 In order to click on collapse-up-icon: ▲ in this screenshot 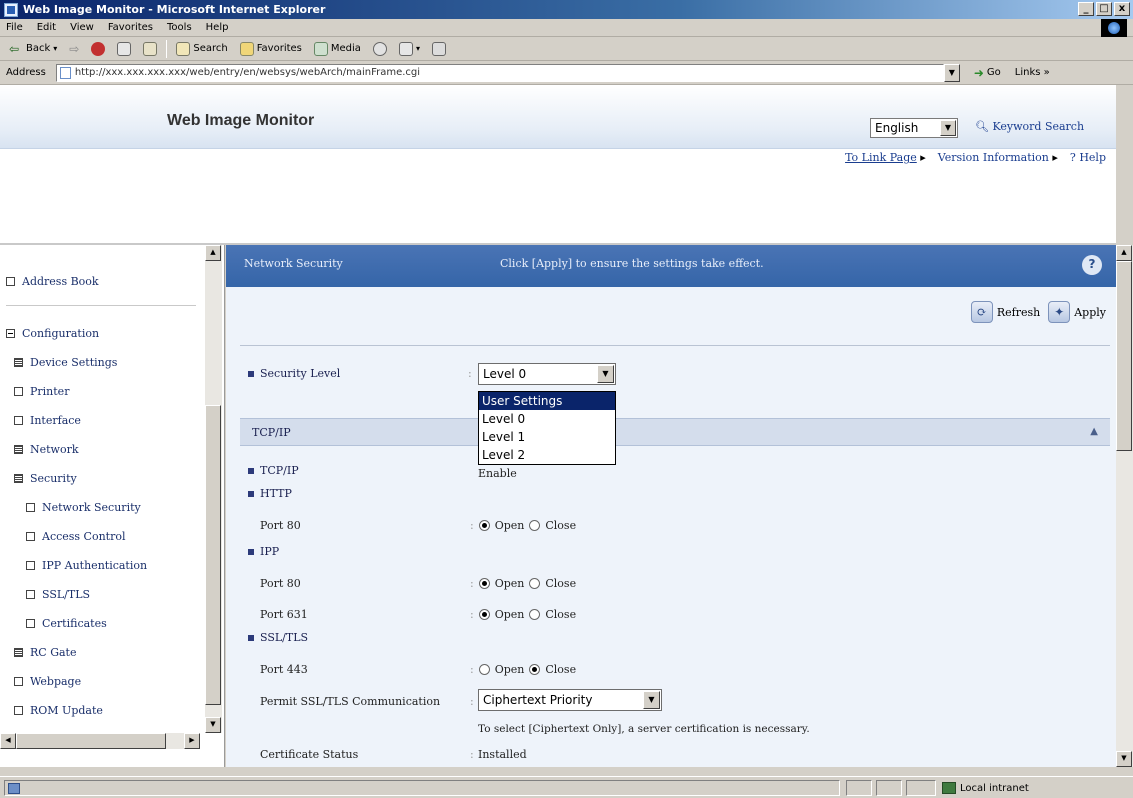, I will do `click(1094, 431)`.